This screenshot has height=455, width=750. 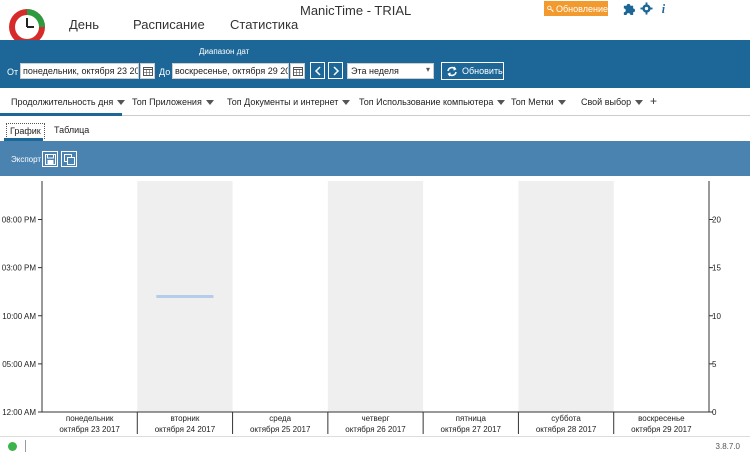 I want to click on category-date-label: октября 29 2017, so click(x=661, y=429).